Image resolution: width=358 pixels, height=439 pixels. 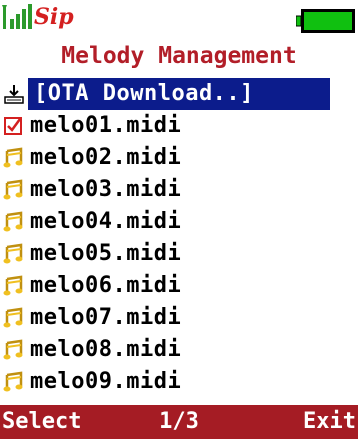 I want to click on list-item-melo04: melo04.midi, so click(x=179, y=222).